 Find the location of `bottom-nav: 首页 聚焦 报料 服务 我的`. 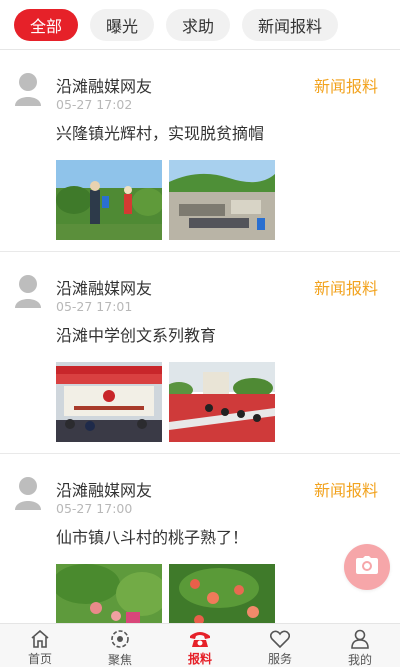

bottom-nav: 首页 聚焦 报料 服务 我的 is located at coordinates (200, 645).